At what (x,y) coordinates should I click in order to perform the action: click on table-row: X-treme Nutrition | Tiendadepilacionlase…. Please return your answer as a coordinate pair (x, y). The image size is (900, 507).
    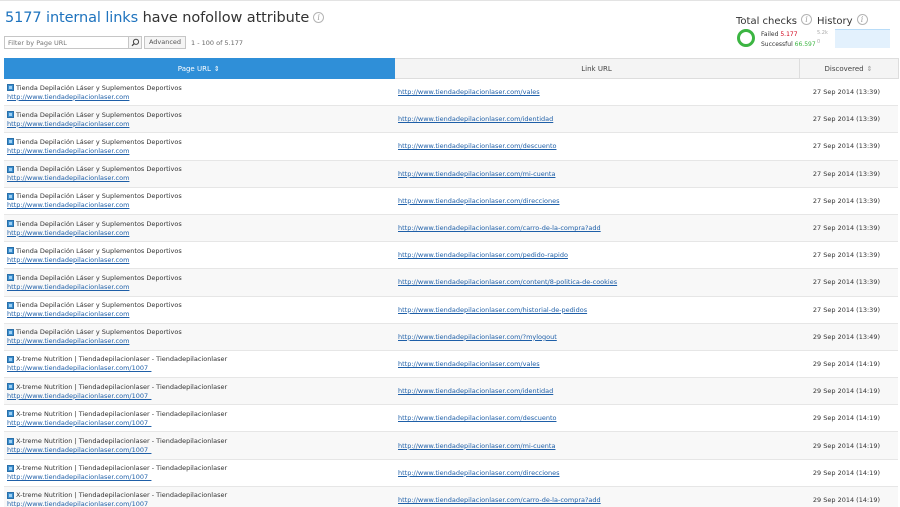
    Looking at the image, I should click on (451, 445).